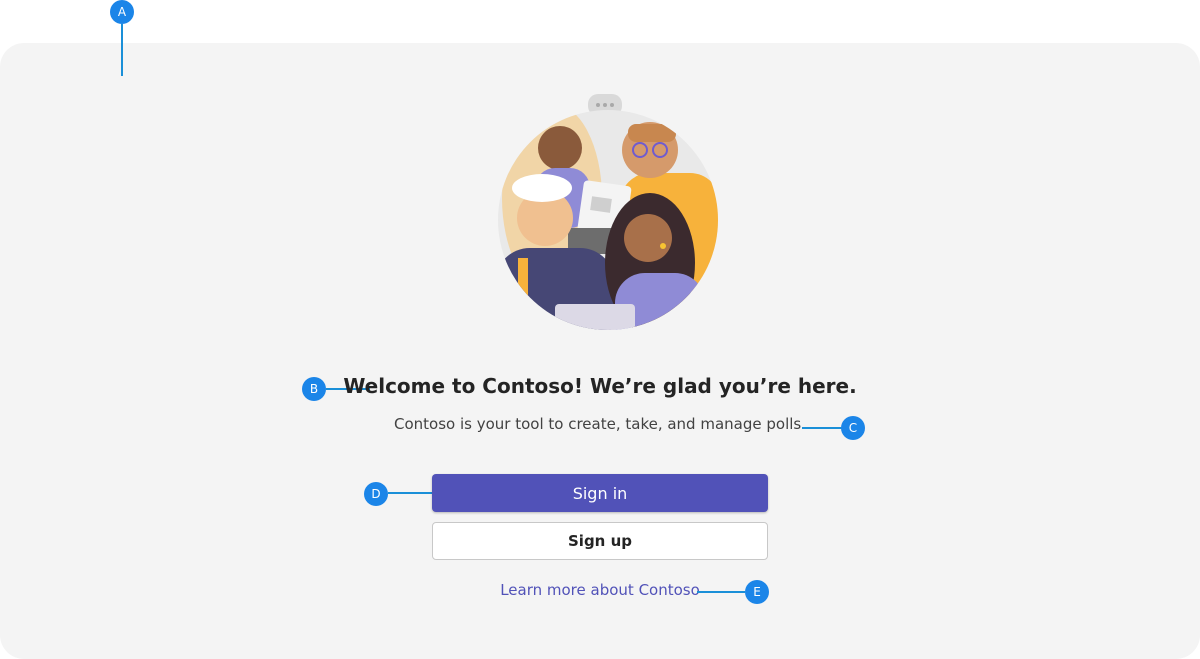 The image size is (1200, 659). Describe the element at coordinates (721, 592) in the screenshot. I see `callout-e-line` at that location.